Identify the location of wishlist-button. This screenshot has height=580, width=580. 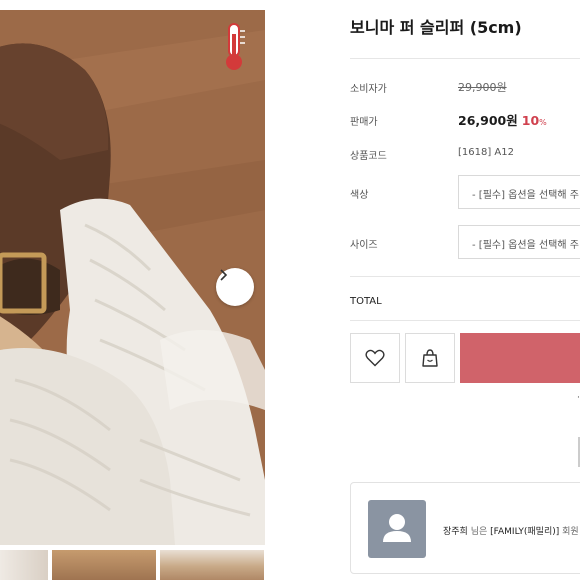
(375, 358).